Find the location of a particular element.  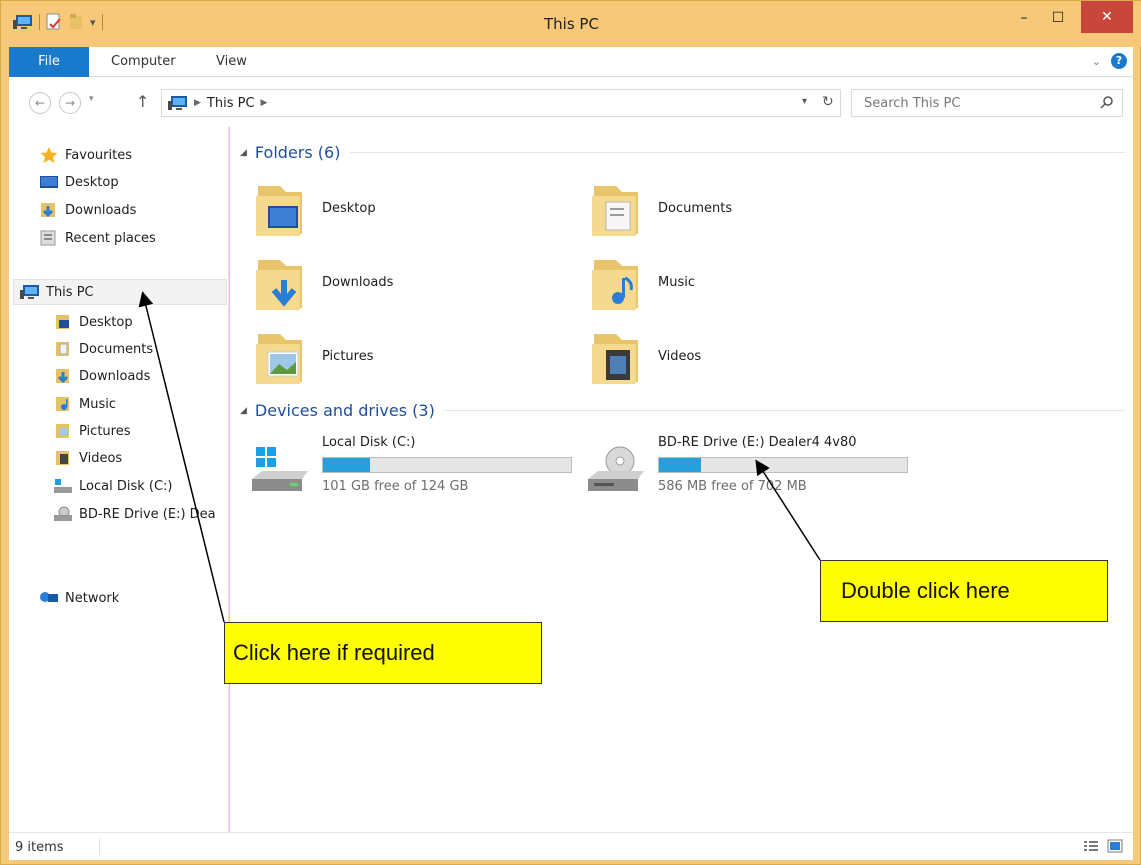

title-bar: ▾ This PC – ☐ ✕ is located at coordinates (571, 24).